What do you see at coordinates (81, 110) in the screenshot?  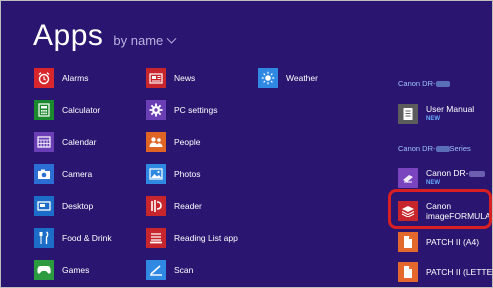 I see `app-label: Calculator` at bounding box center [81, 110].